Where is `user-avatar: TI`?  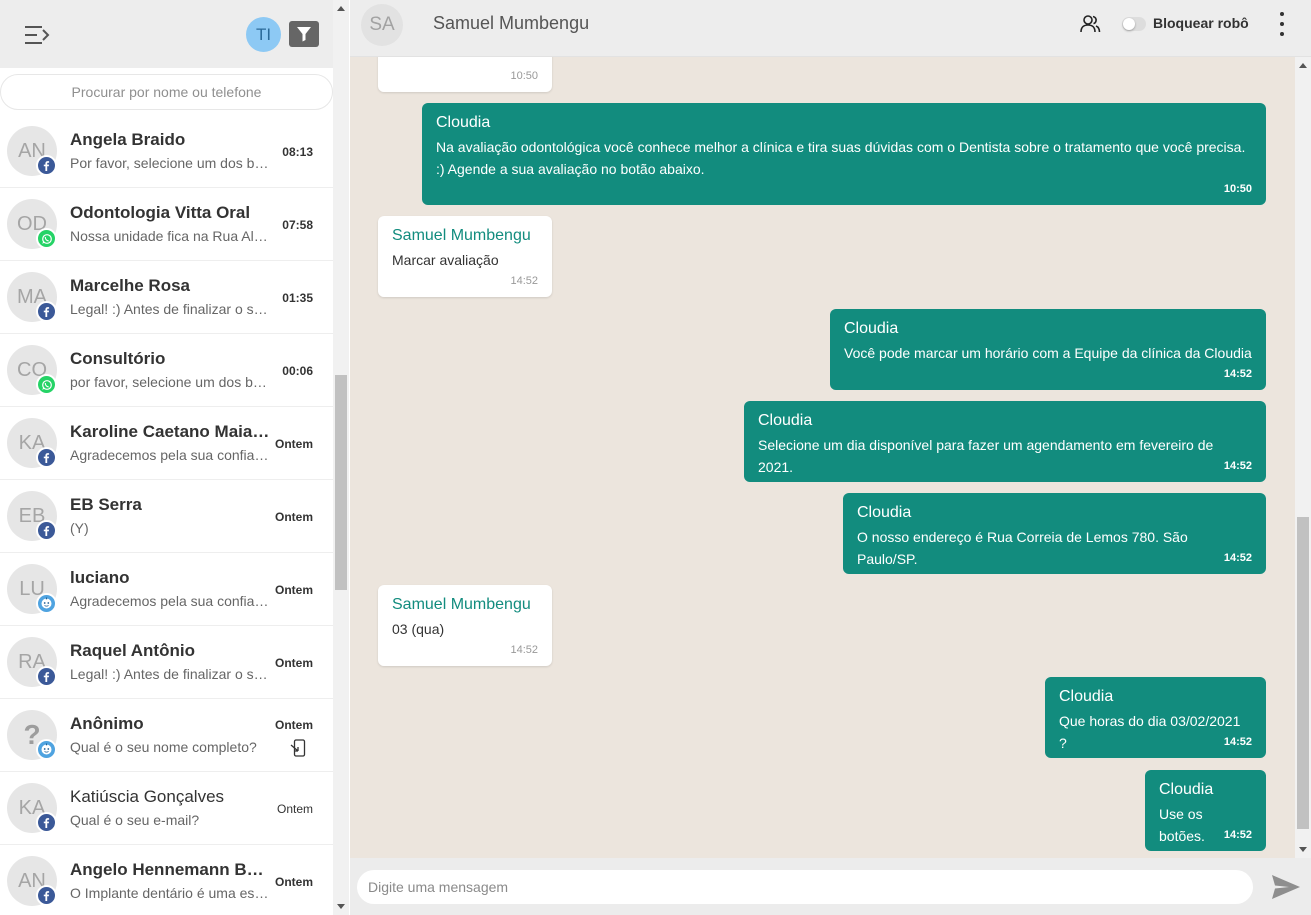 user-avatar: TI is located at coordinates (263, 34).